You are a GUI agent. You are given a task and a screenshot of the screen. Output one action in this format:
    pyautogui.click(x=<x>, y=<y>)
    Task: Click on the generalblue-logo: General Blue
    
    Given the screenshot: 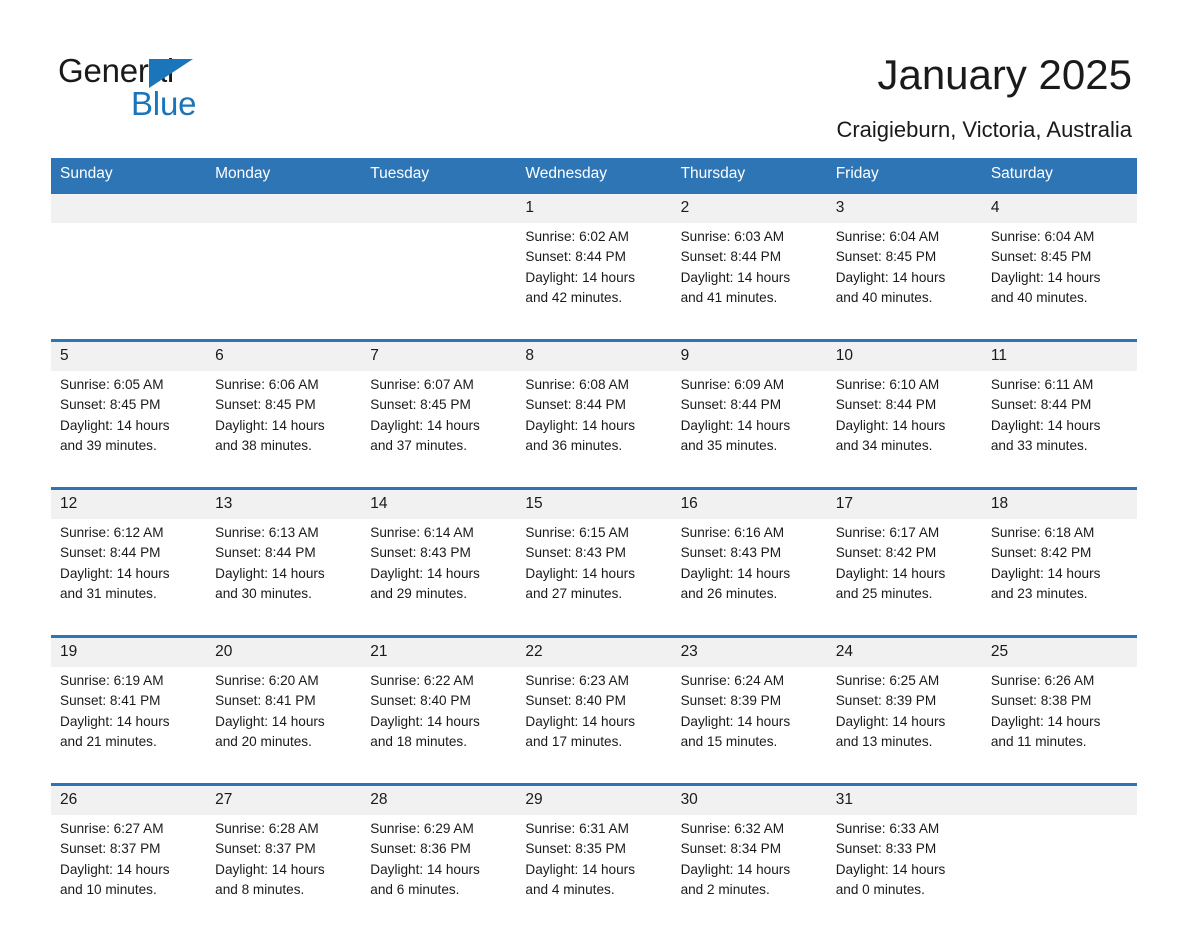 What is the action you would take?
    pyautogui.click(x=208, y=87)
    